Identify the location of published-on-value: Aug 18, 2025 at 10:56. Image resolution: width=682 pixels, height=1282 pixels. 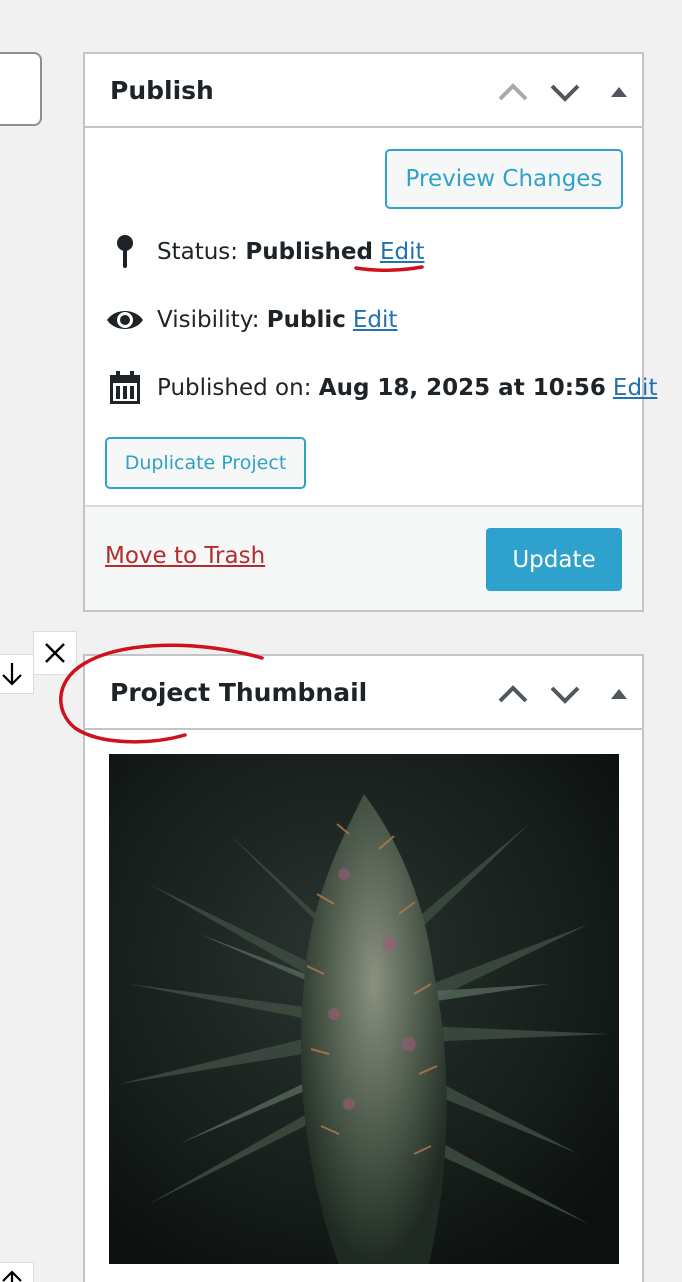
(462, 388).